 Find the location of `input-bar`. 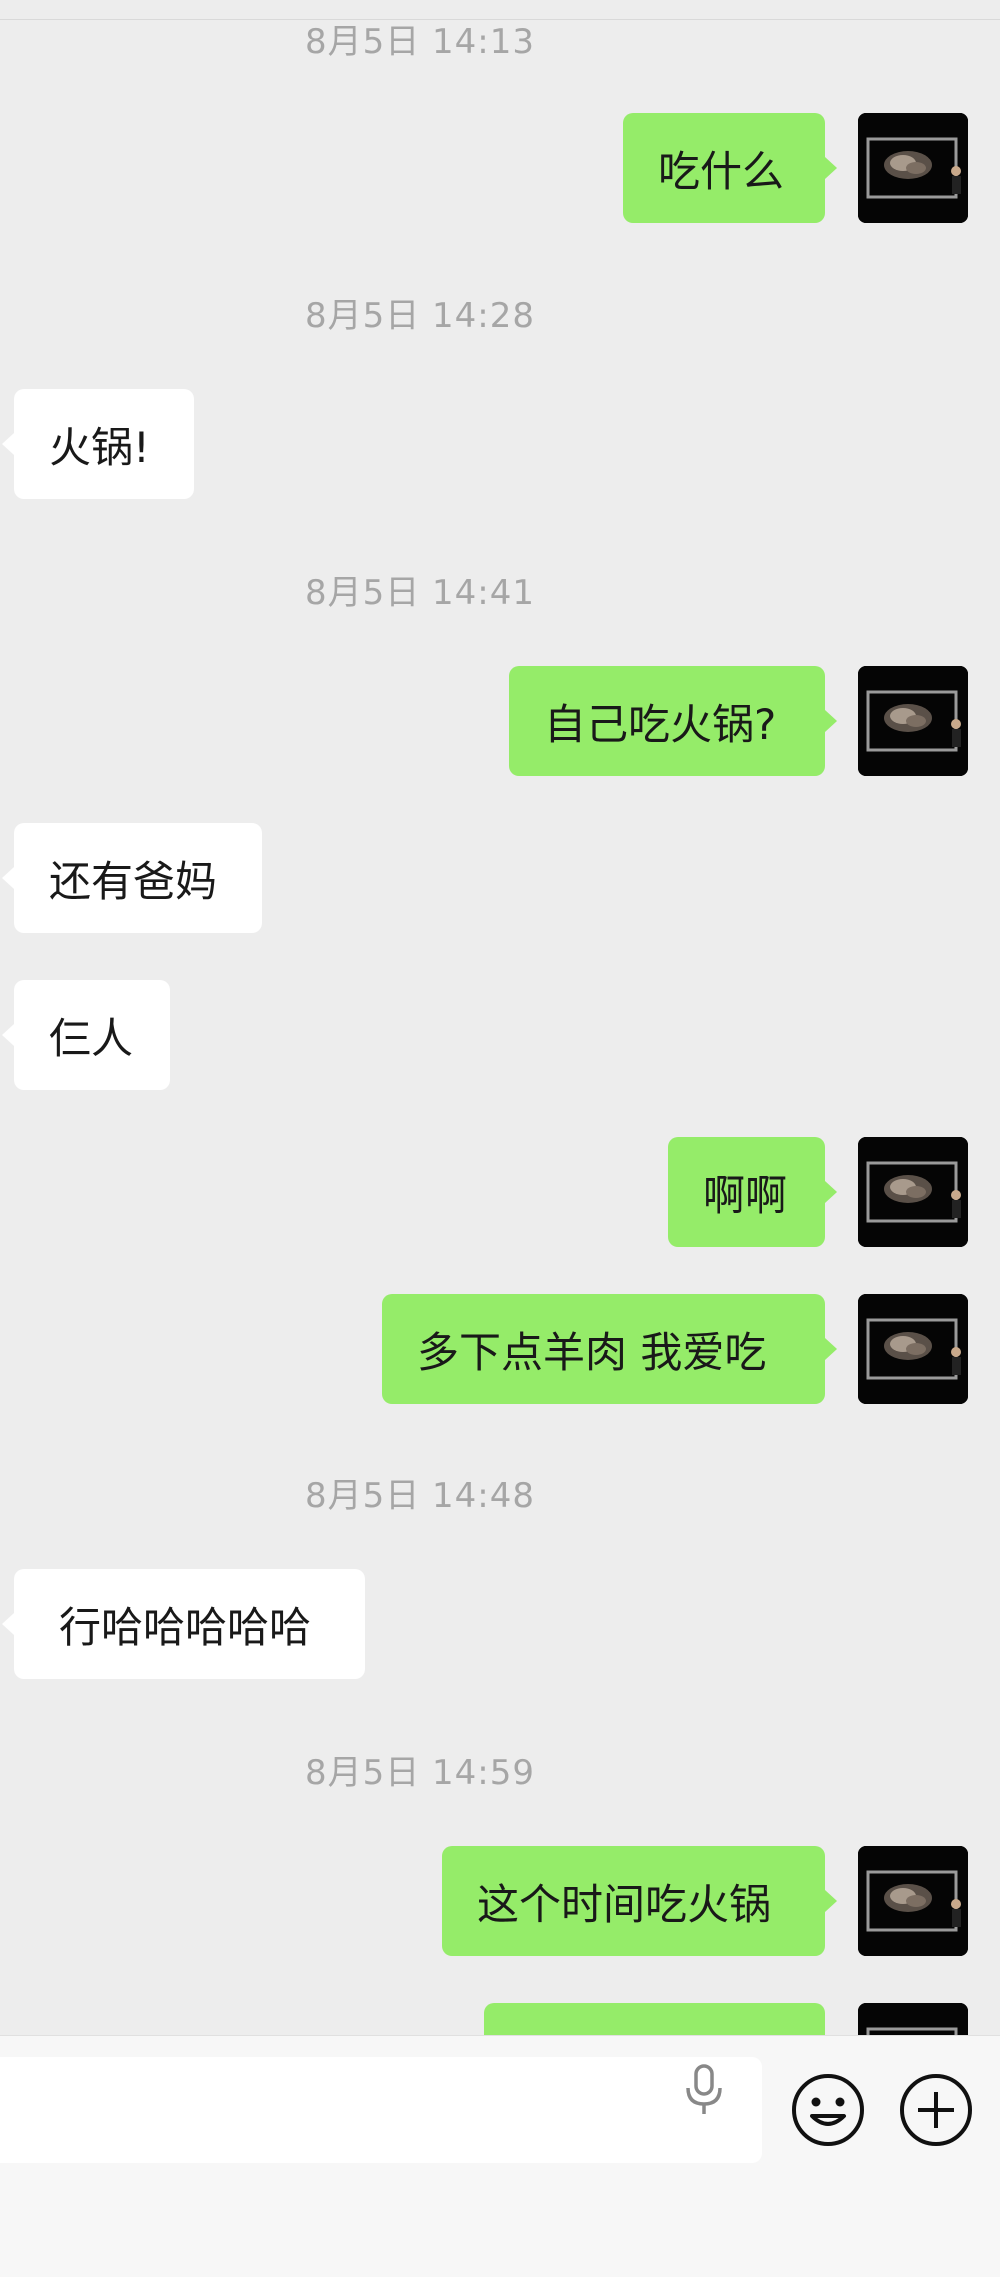

input-bar is located at coordinates (500, 2156).